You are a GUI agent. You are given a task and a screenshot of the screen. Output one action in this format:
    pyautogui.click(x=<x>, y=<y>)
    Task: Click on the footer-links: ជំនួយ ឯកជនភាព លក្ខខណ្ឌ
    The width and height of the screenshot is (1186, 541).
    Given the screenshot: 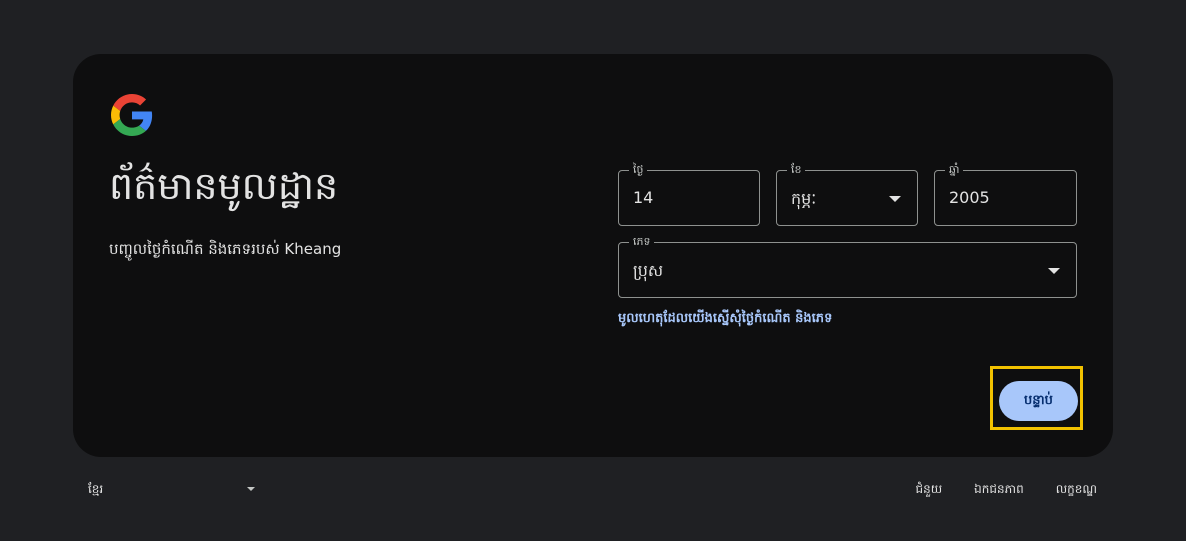 What is the action you would take?
    pyautogui.click(x=1007, y=490)
    